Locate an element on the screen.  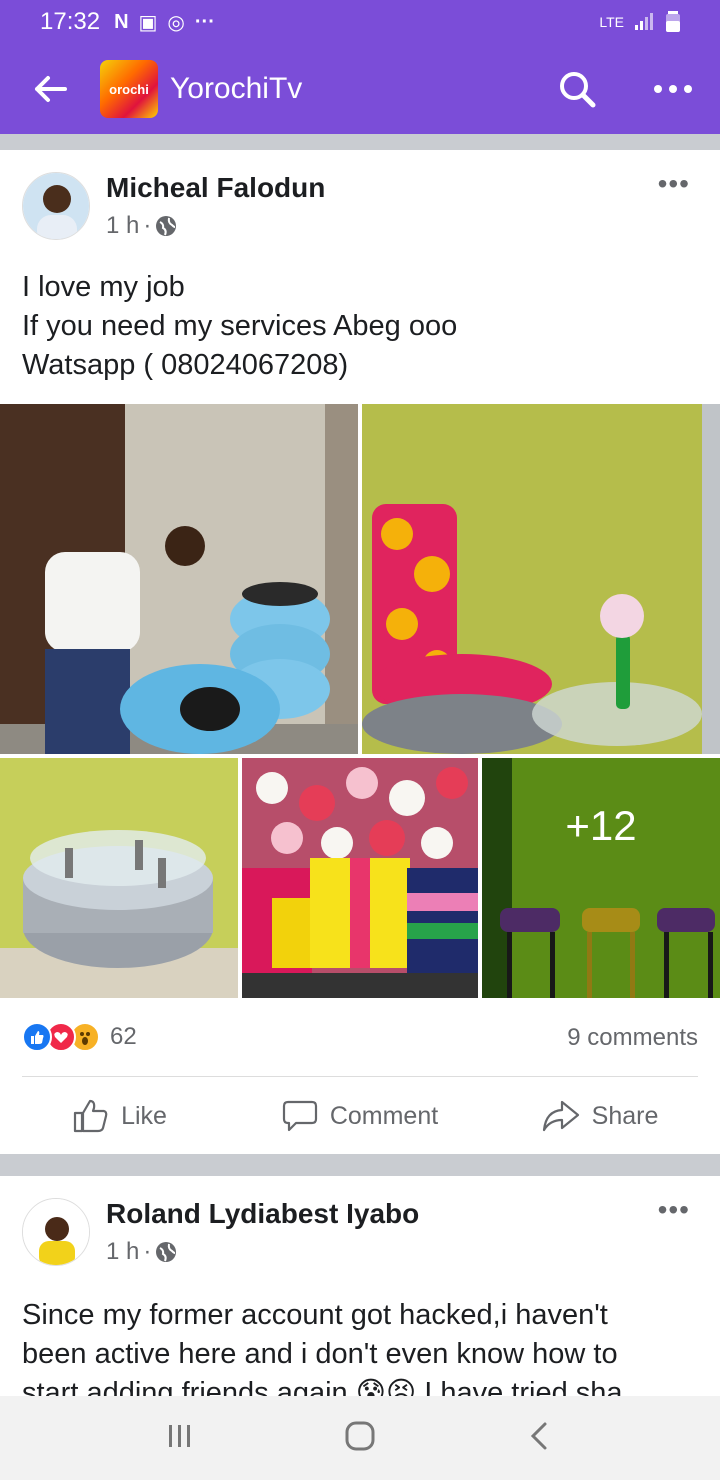
divider is located at coordinates (360, 1076).